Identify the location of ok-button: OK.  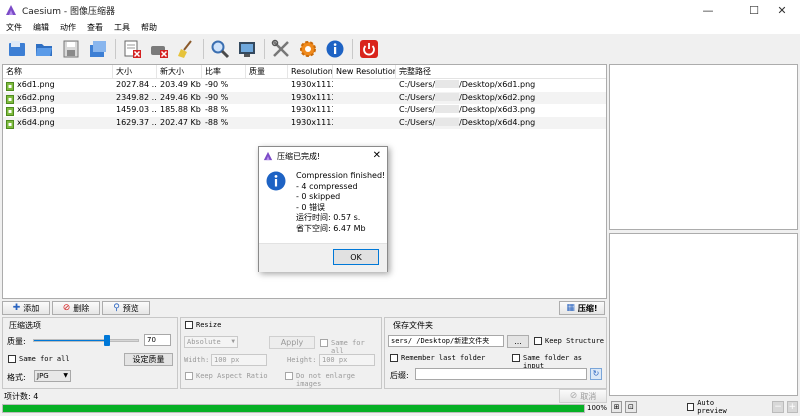
(356, 257).